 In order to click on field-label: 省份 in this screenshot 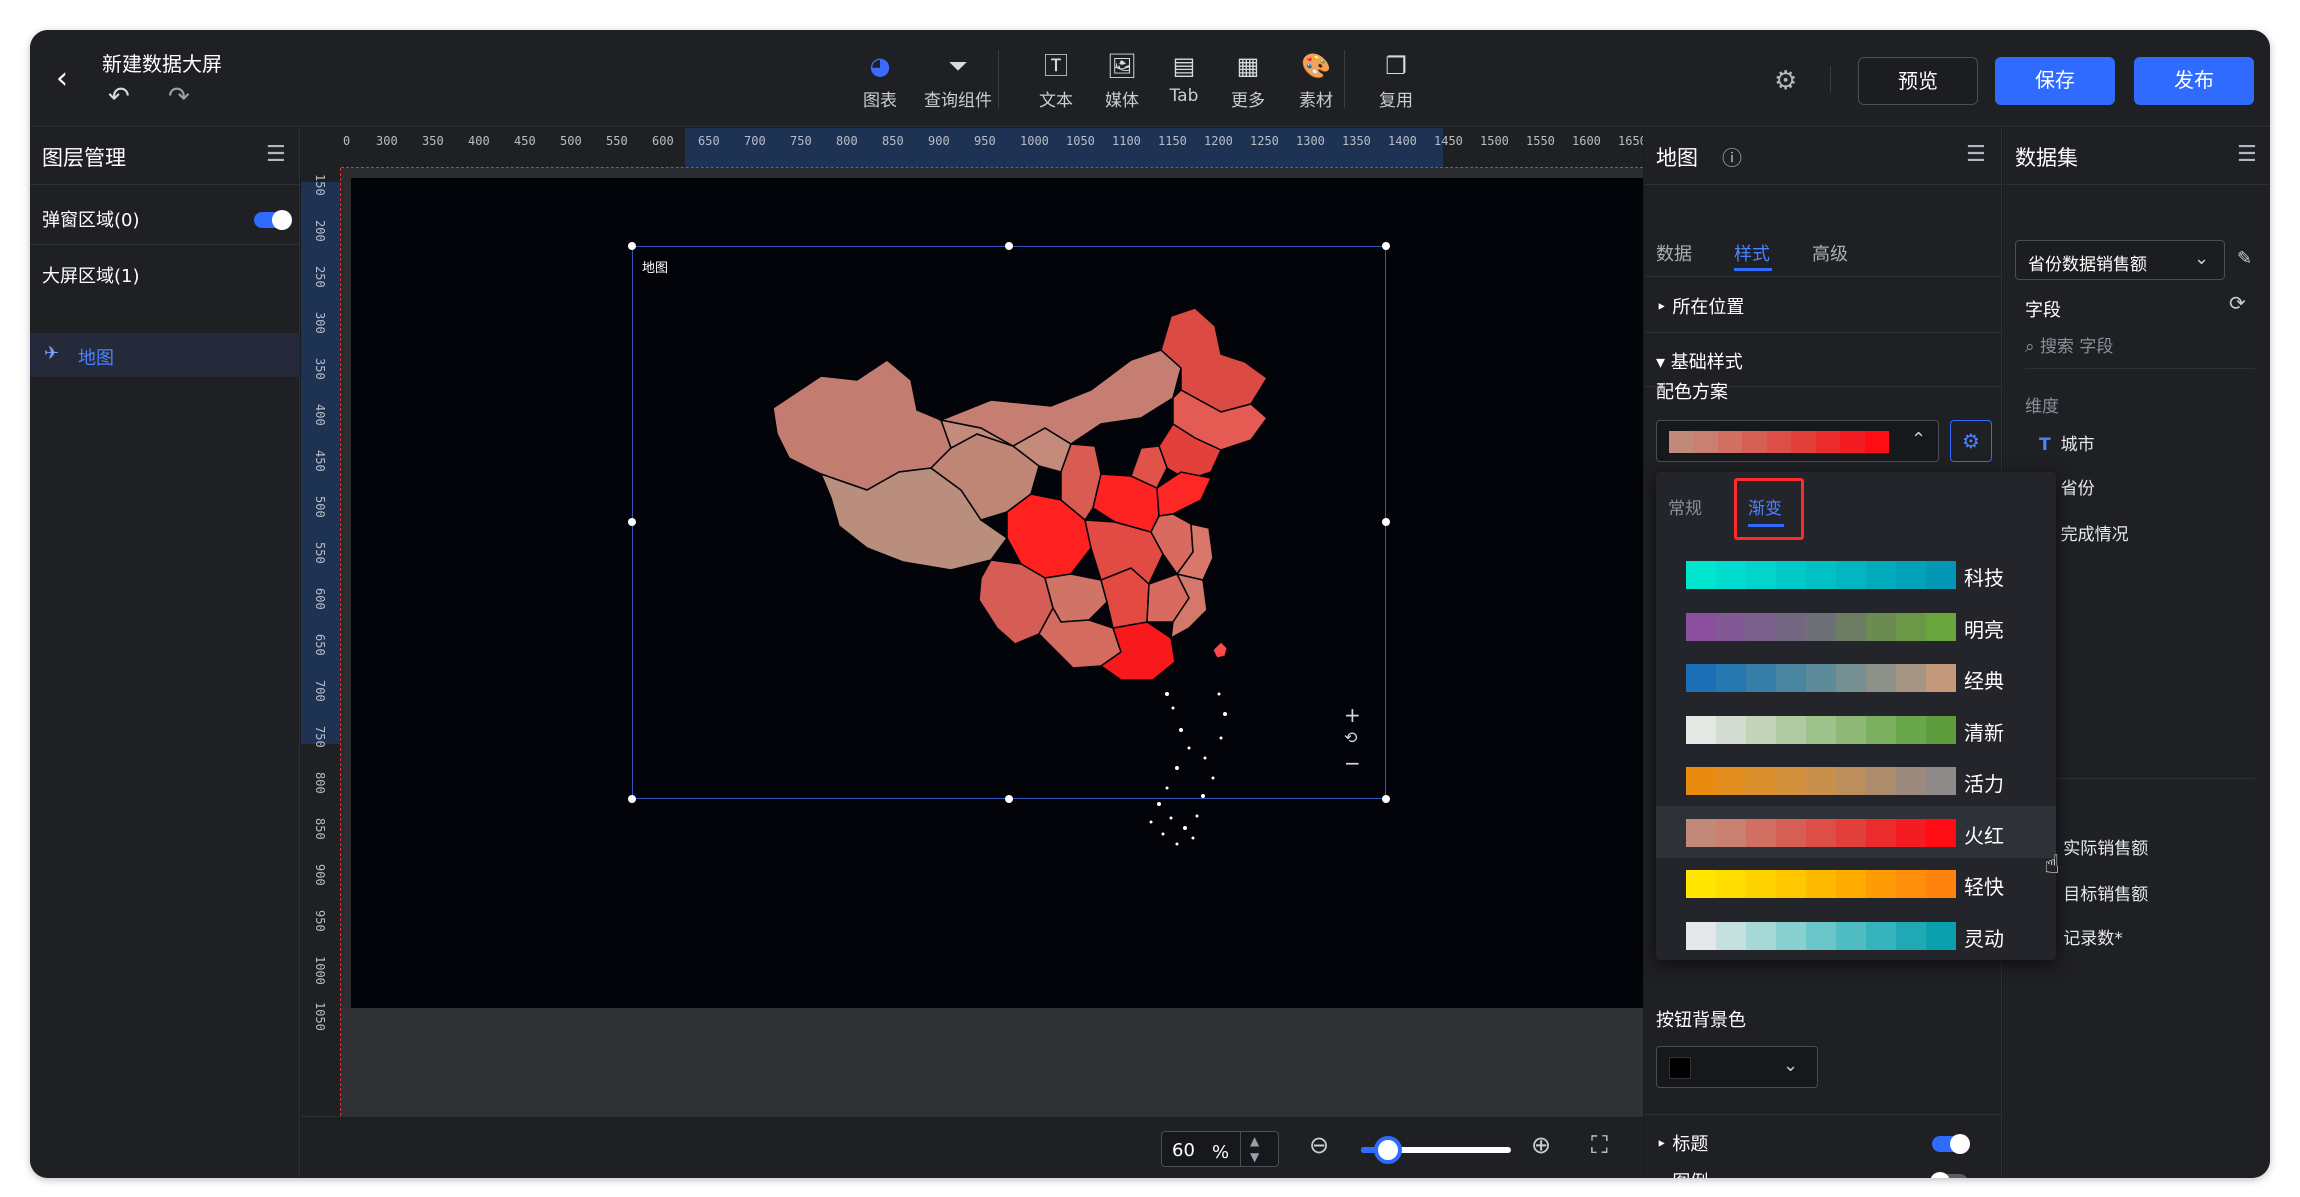, I will do `click(2077, 489)`.